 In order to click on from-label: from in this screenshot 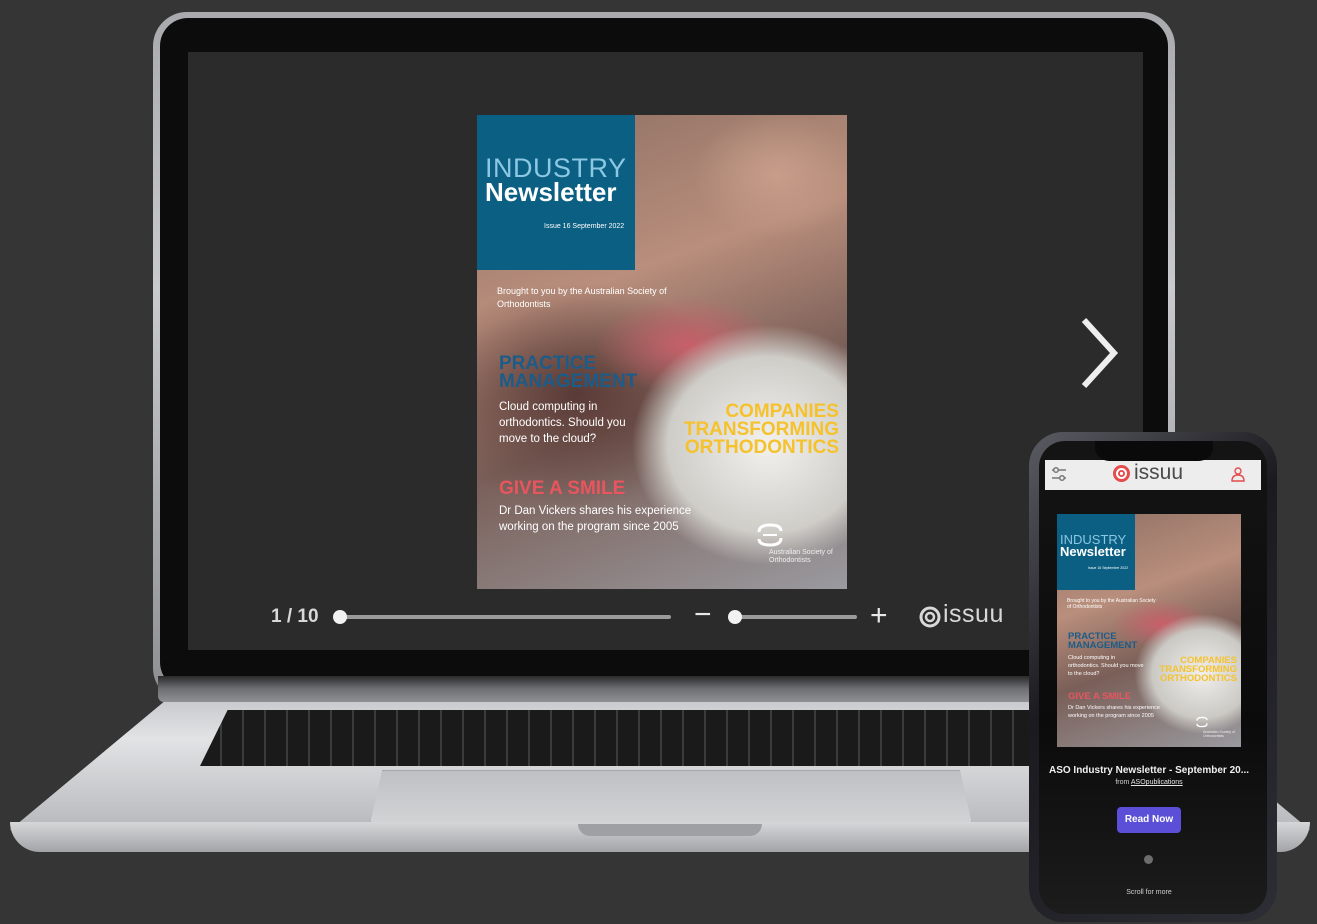, I will do `click(1122, 782)`.